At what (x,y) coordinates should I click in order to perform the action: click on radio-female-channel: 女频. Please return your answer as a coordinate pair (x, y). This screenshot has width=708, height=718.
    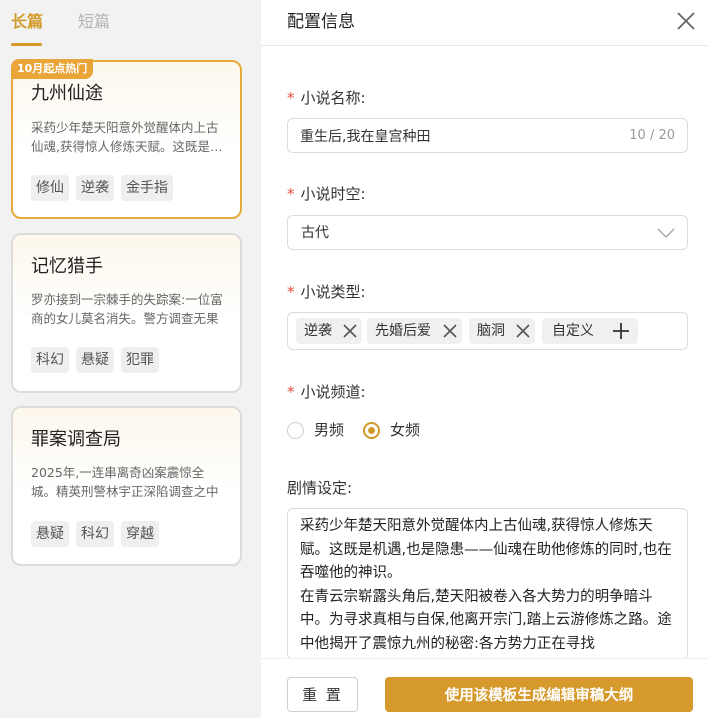
    Looking at the image, I should click on (391, 430).